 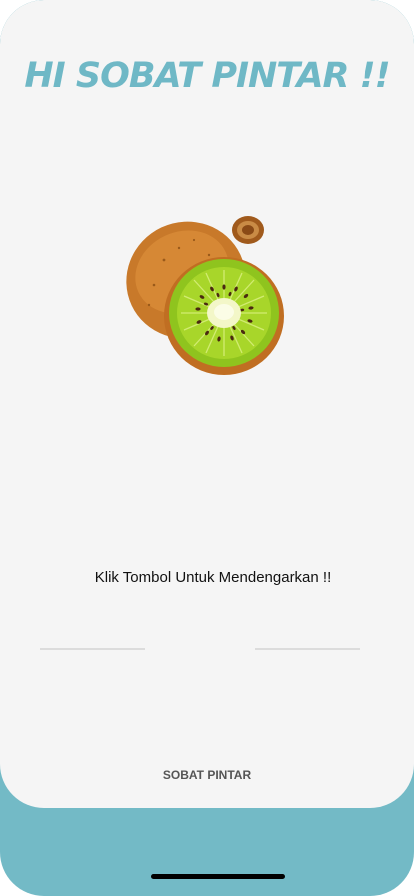 I want to click on divider-right, so click(x=307, y=649).